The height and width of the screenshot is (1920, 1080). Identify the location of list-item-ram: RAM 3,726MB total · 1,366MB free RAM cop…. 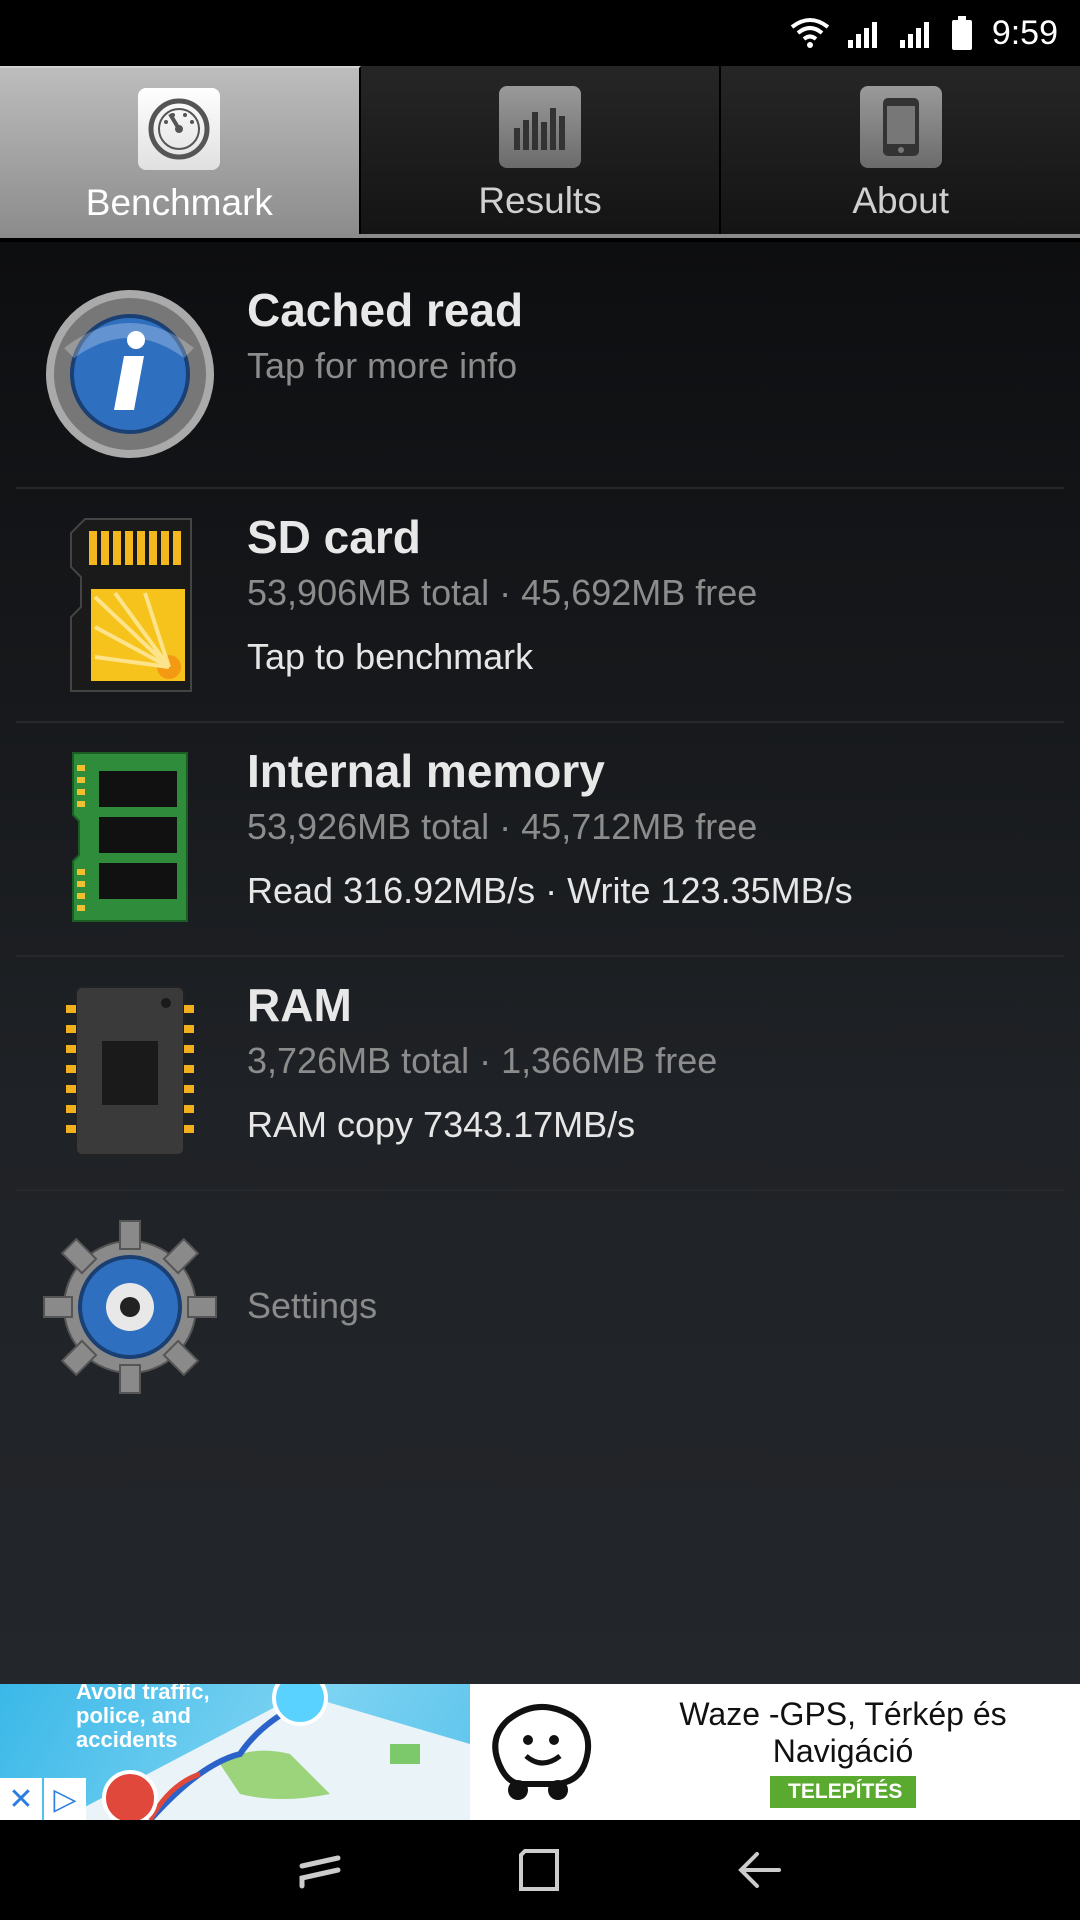
(540, 1073).